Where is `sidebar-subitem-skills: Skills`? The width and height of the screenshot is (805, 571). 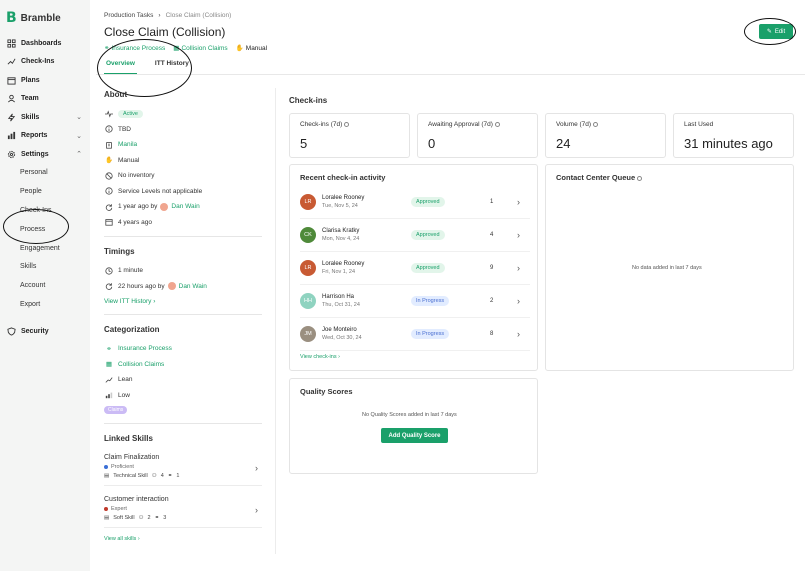 sidebar-subitem-skills: Skills is located at coordinates (45, 266).